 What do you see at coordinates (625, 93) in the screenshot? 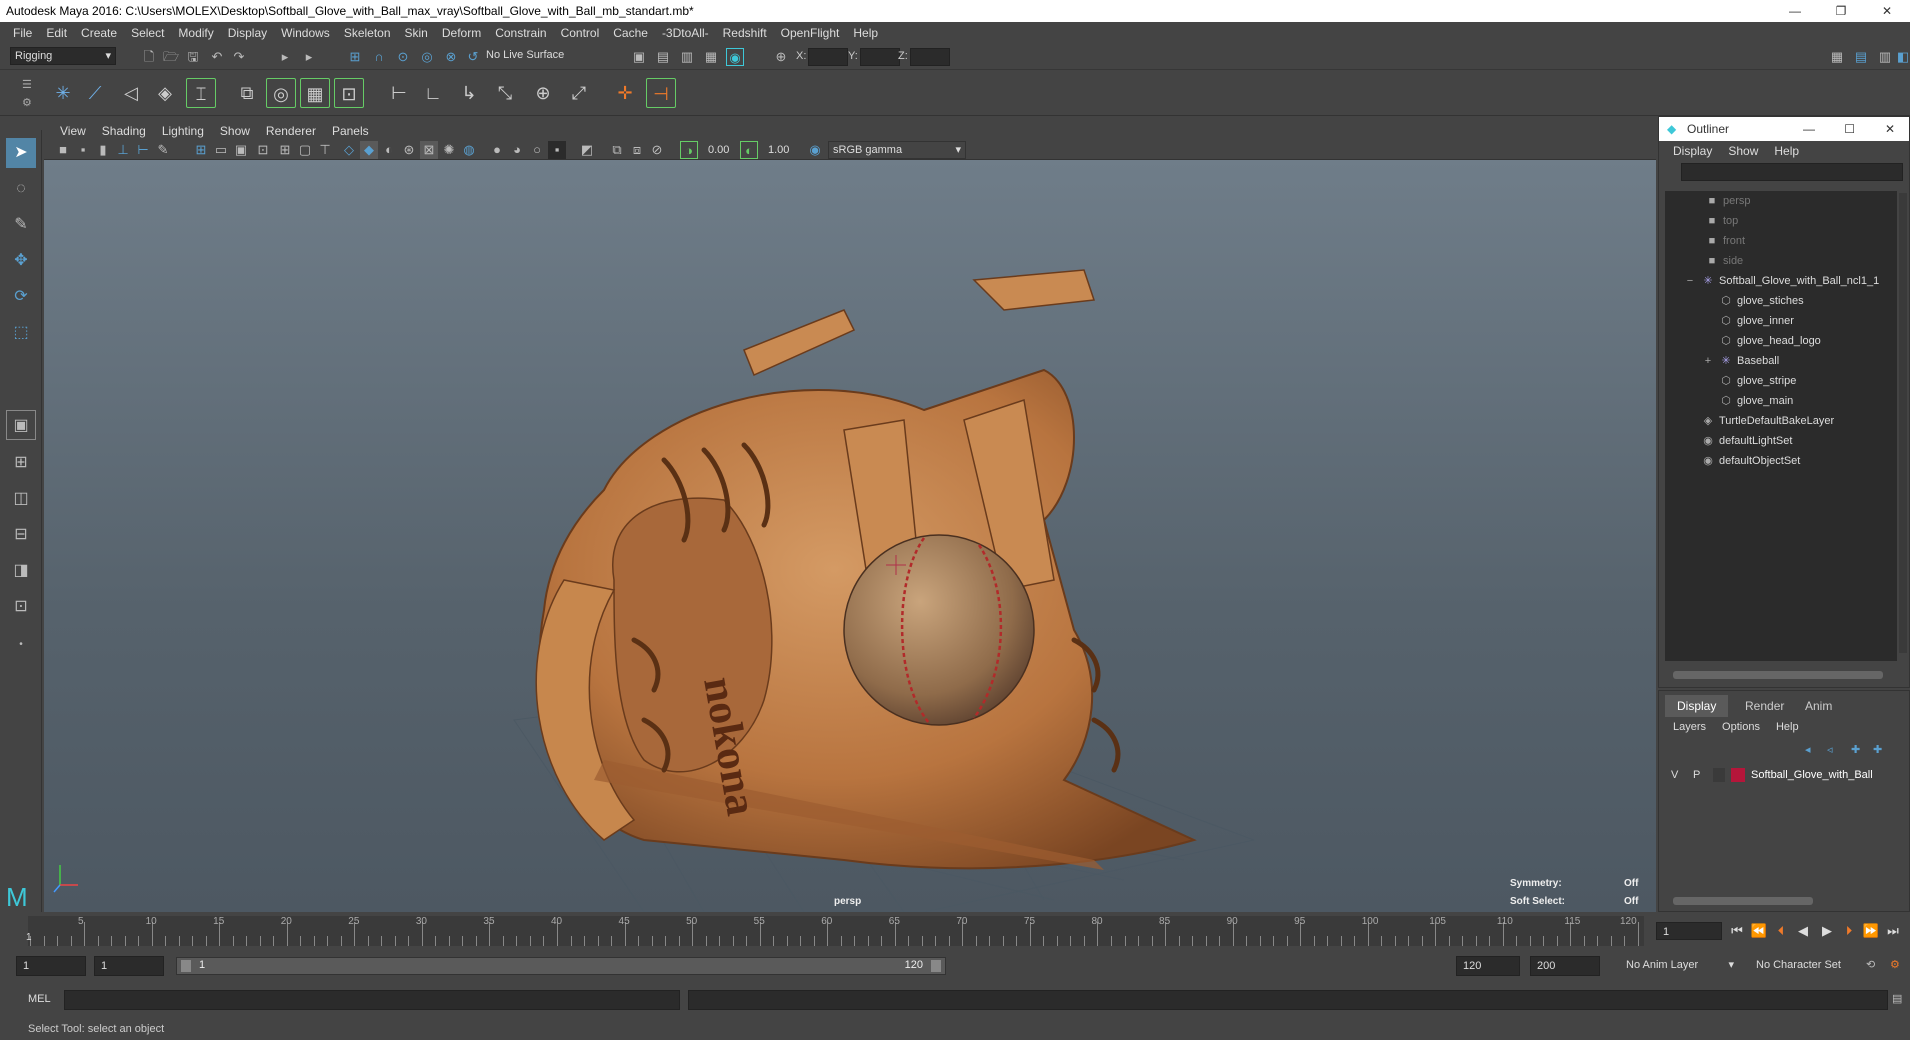
I see `locator-icon: ✛` at bounding box center [625, 93].